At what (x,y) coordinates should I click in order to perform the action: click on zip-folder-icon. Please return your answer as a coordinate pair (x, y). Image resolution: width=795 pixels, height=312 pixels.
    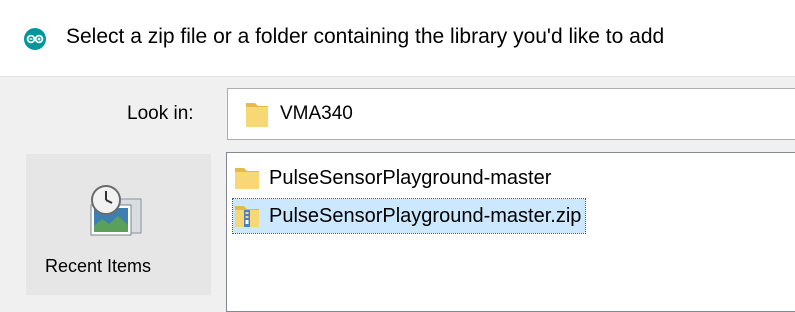
    Looking at the image, I should click on (247, 216).